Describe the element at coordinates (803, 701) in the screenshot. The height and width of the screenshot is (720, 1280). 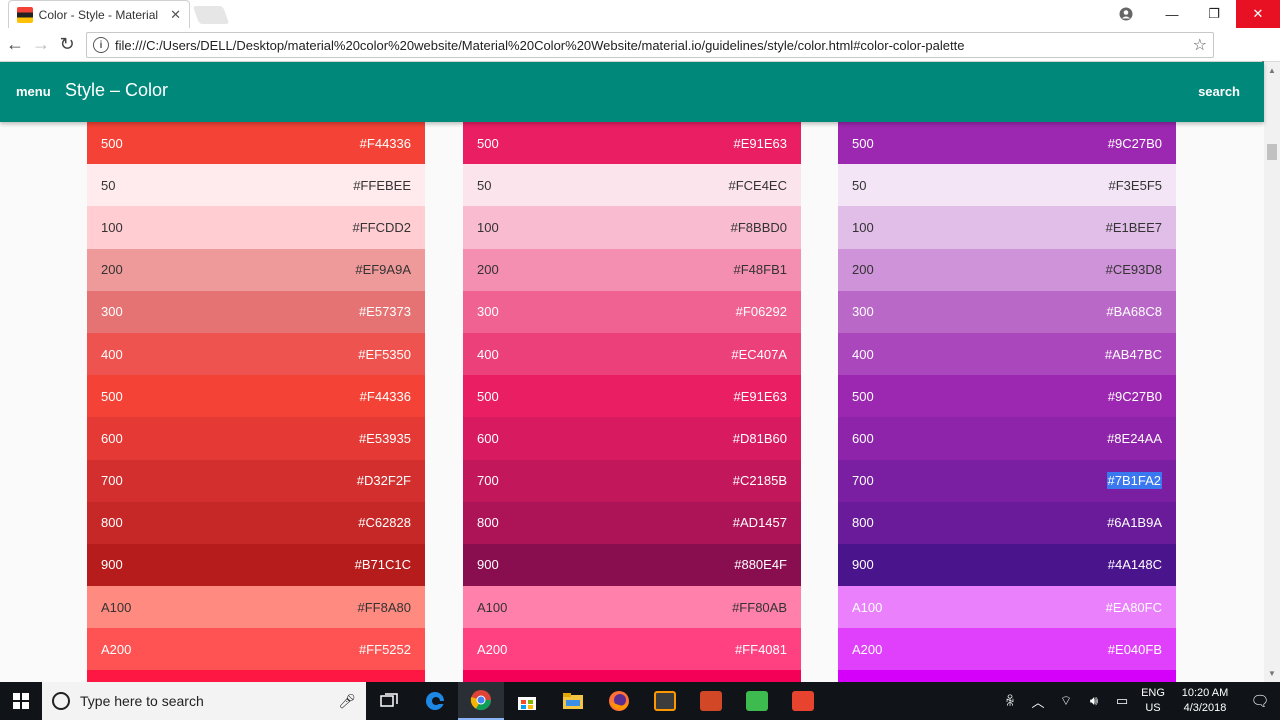
I see `recorder-icon` at that location.